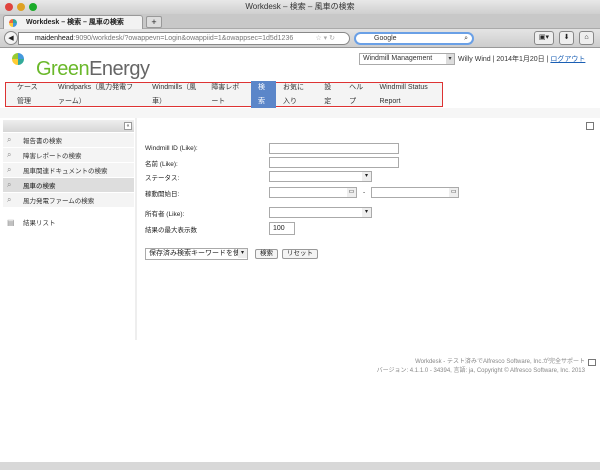 Image resolution: width=600 pixels, height=470 pixels. I want to click on menu-item-search: 検索, so click(263, 94).